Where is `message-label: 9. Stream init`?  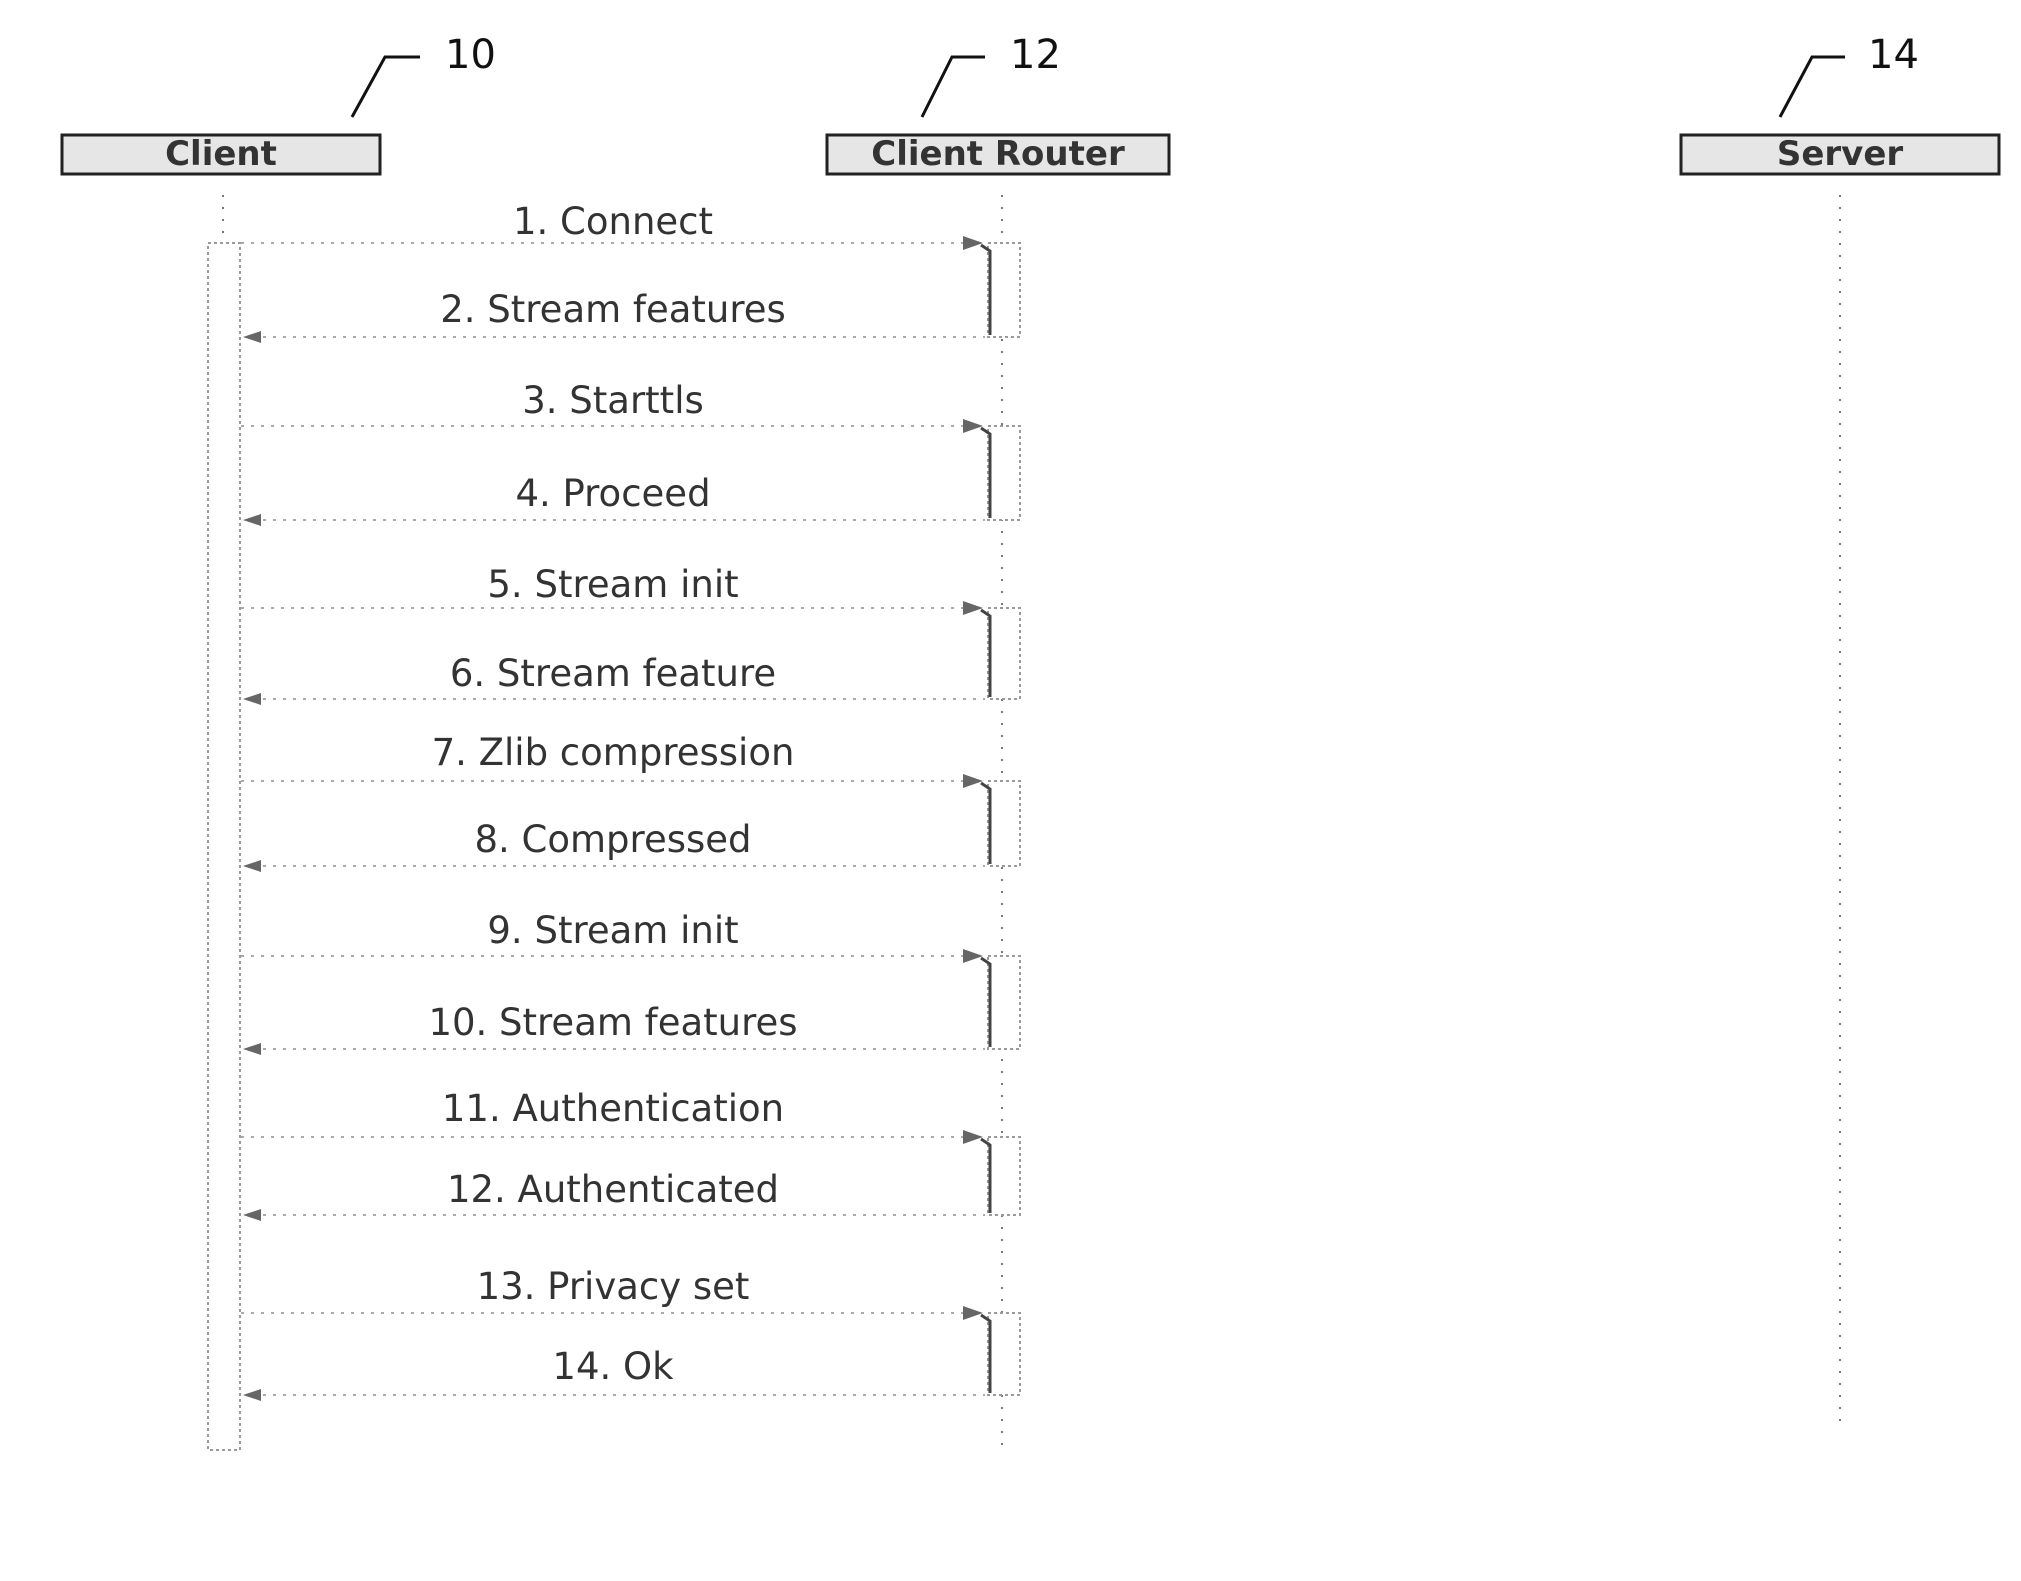 message-label: 9. Stream init is located at coordinates (612, 930).